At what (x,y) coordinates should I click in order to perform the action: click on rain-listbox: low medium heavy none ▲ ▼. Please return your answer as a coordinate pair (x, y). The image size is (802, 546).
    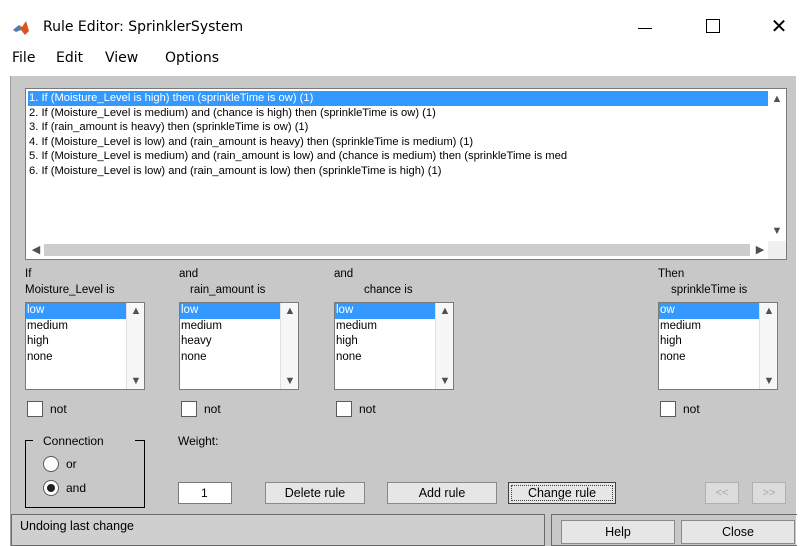
    Looking at the image, I should click on (239, 346).